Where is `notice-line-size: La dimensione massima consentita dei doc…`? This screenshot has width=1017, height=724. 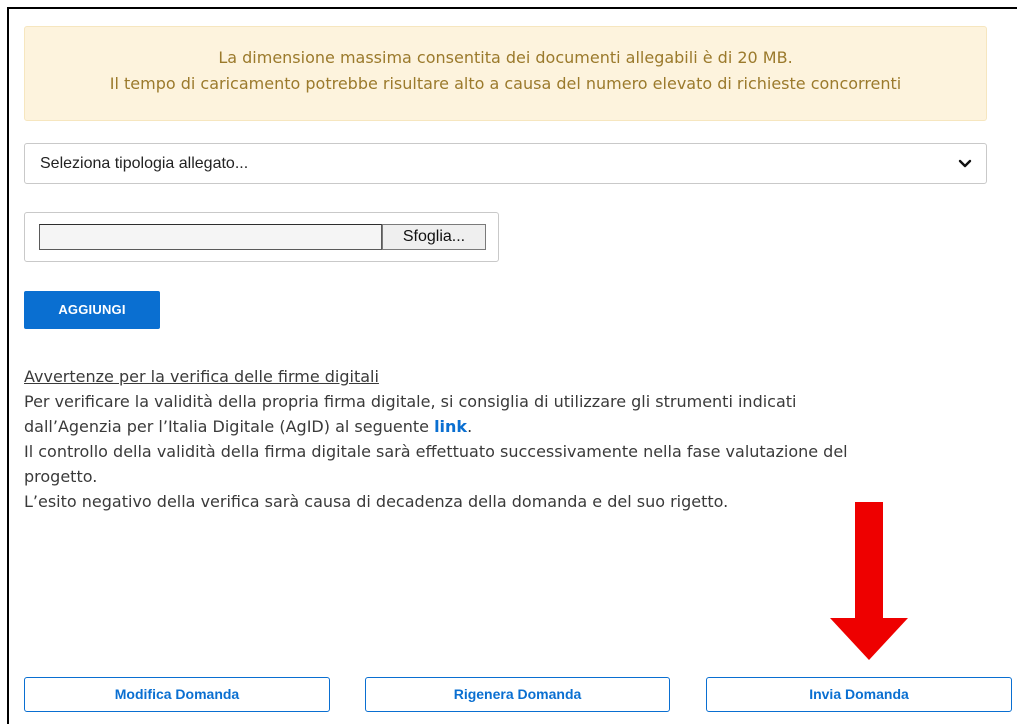
notice-line-size: La dimensione massima consentita dei doc… is located at coordinates (505, 57).